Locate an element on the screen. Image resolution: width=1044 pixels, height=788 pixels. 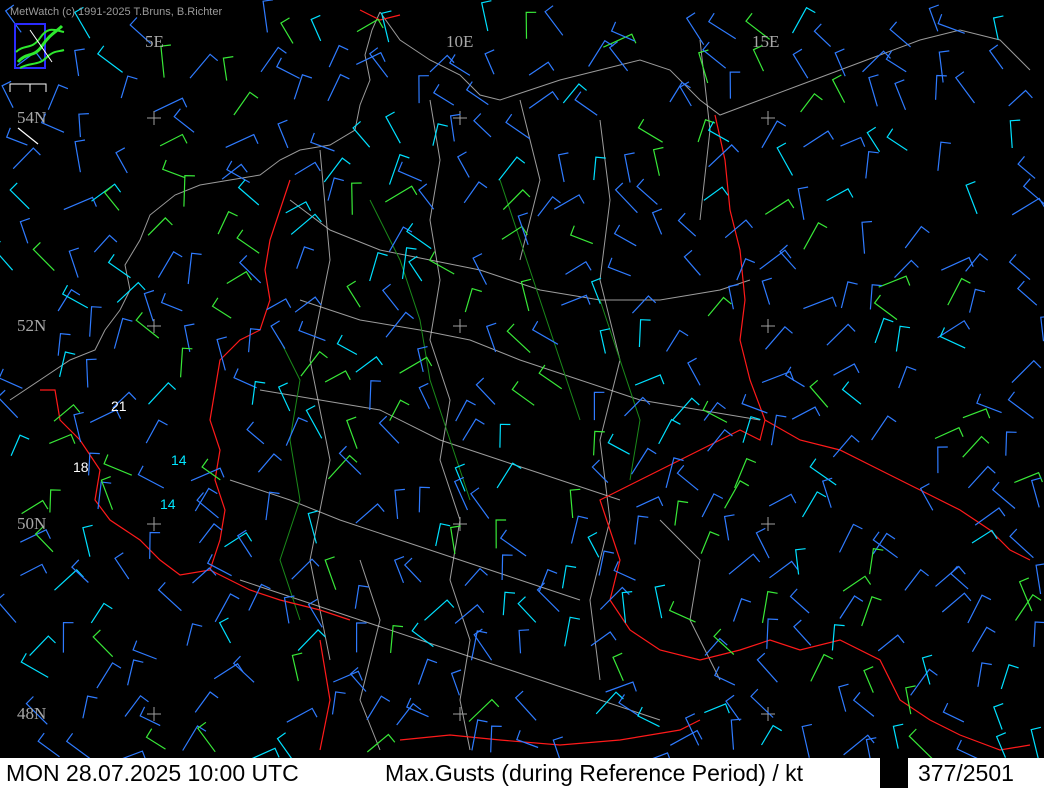
lat-label-48n: 48N is located at coordinates (32, 713).